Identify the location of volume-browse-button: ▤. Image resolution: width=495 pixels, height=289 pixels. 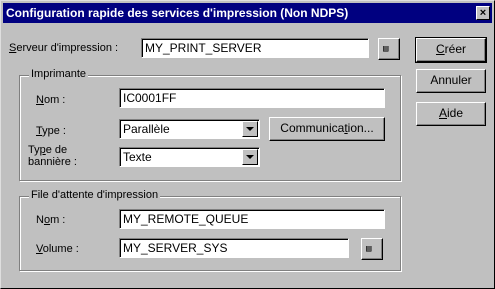
(372, 249).